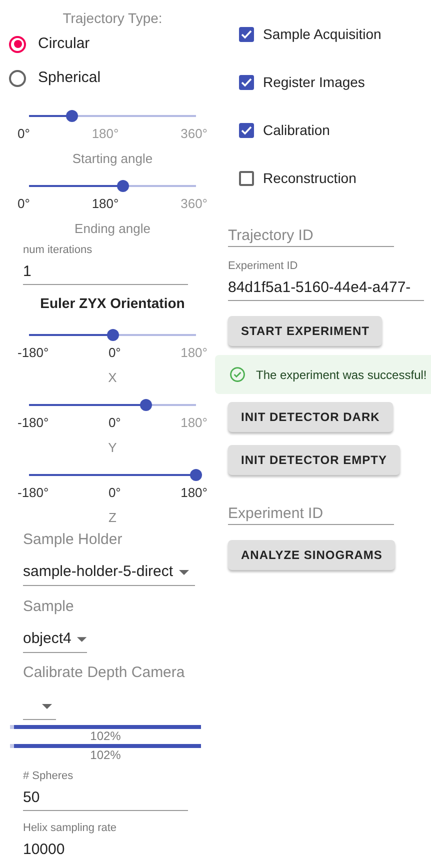 This screenshot has height=857, width=431. Describe the element at coordinates (55, 78) in the screenshot. I see `radio-option: Spherical` at that location.